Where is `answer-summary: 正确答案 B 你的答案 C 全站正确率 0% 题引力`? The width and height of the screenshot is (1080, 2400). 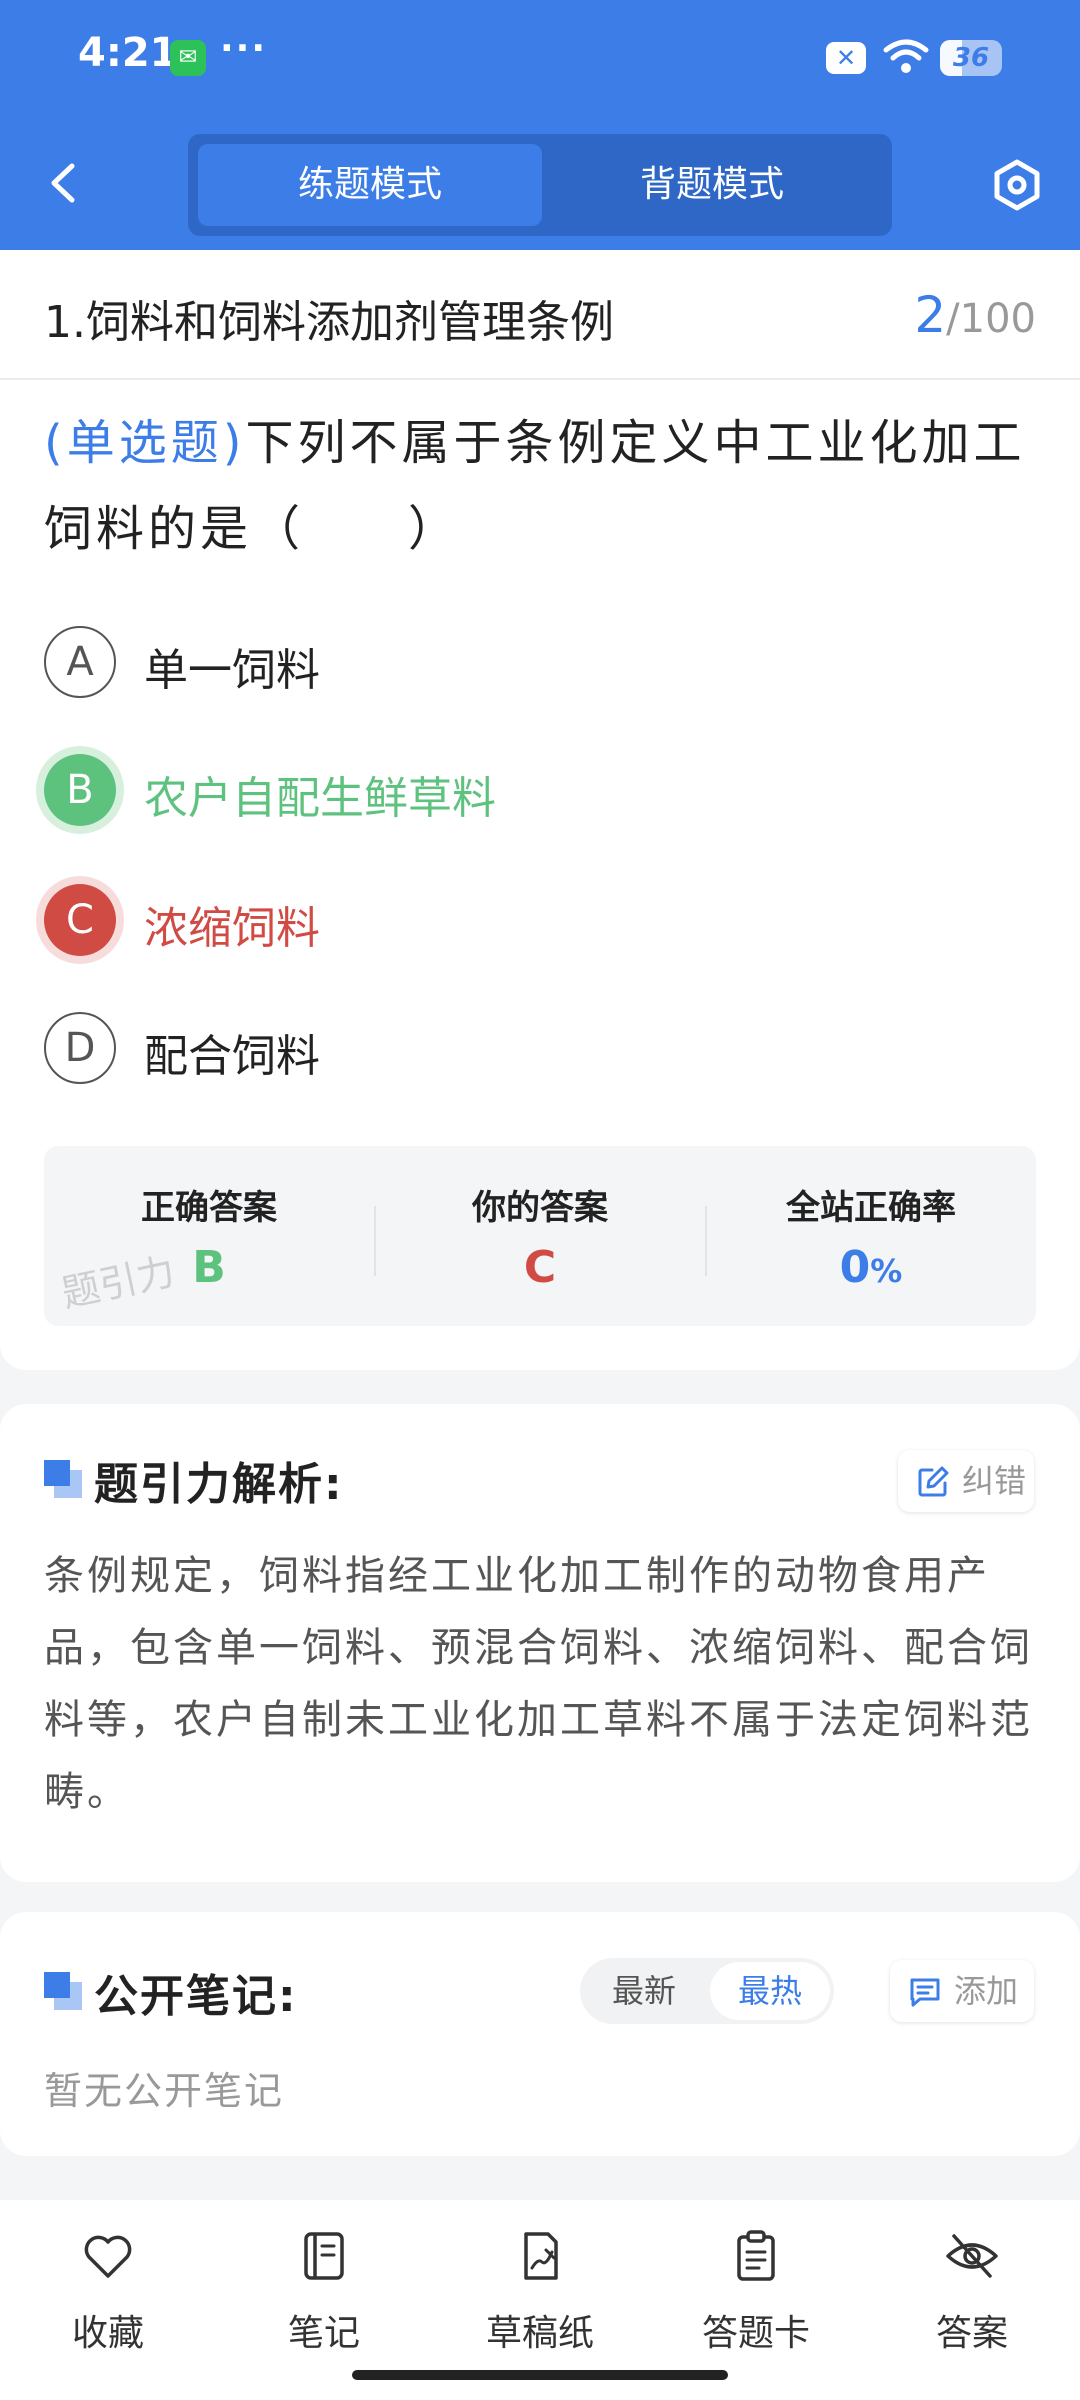
answer-summary: 正确答案 B 你的答案 C 全站正确率 0% 题引力 is located at coordinates (540, 1236).